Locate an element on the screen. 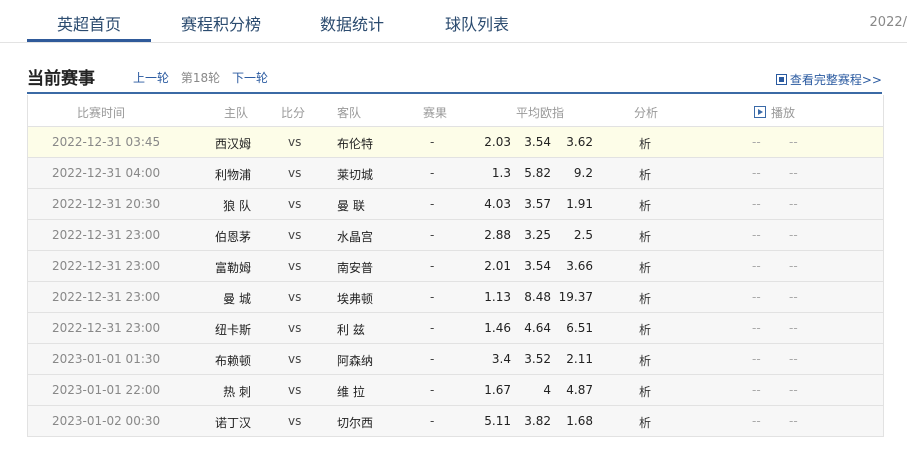  round-navigation: 上一轮 第18轮 下一轮 is located at coordinates (204, 77).